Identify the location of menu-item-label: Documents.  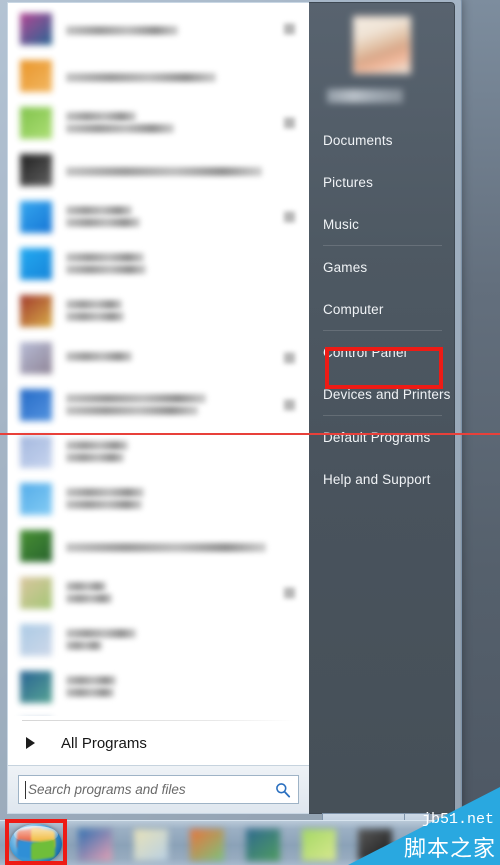
(358, 140).